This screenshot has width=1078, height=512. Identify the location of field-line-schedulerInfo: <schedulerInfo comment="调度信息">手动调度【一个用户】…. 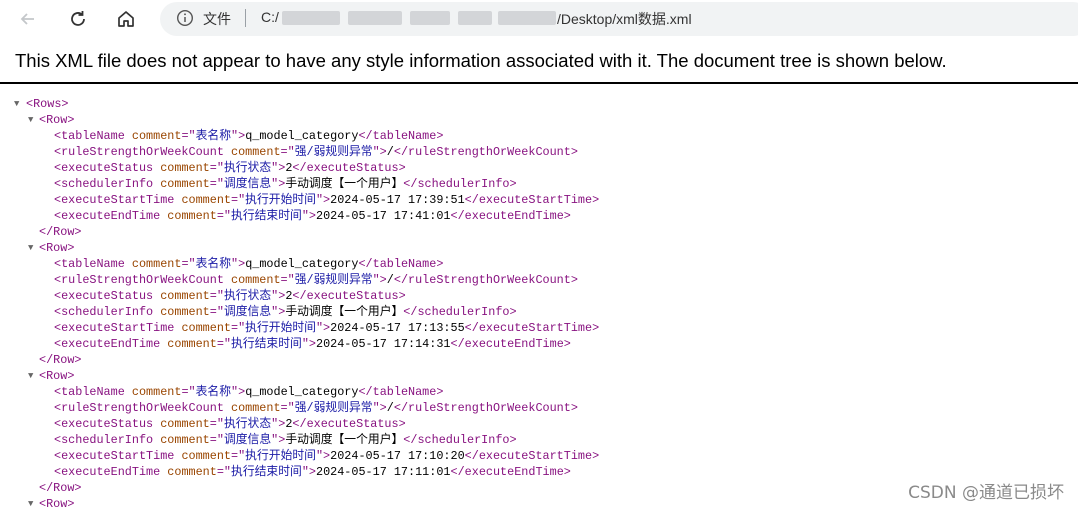
(285, 440).